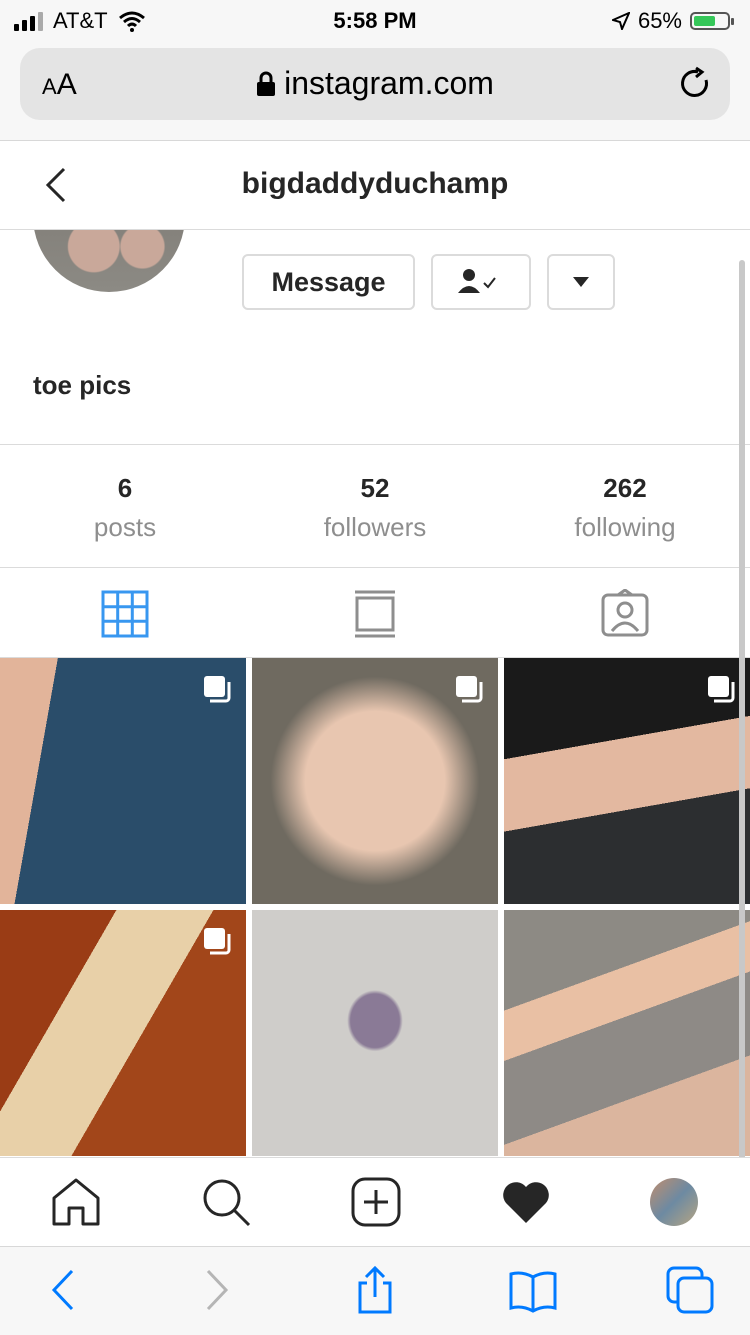 This screenshot has width=750, height=1335. Describe the element at coordinates (65, 1290) in the screenshot. I see `back-icon` at that location.